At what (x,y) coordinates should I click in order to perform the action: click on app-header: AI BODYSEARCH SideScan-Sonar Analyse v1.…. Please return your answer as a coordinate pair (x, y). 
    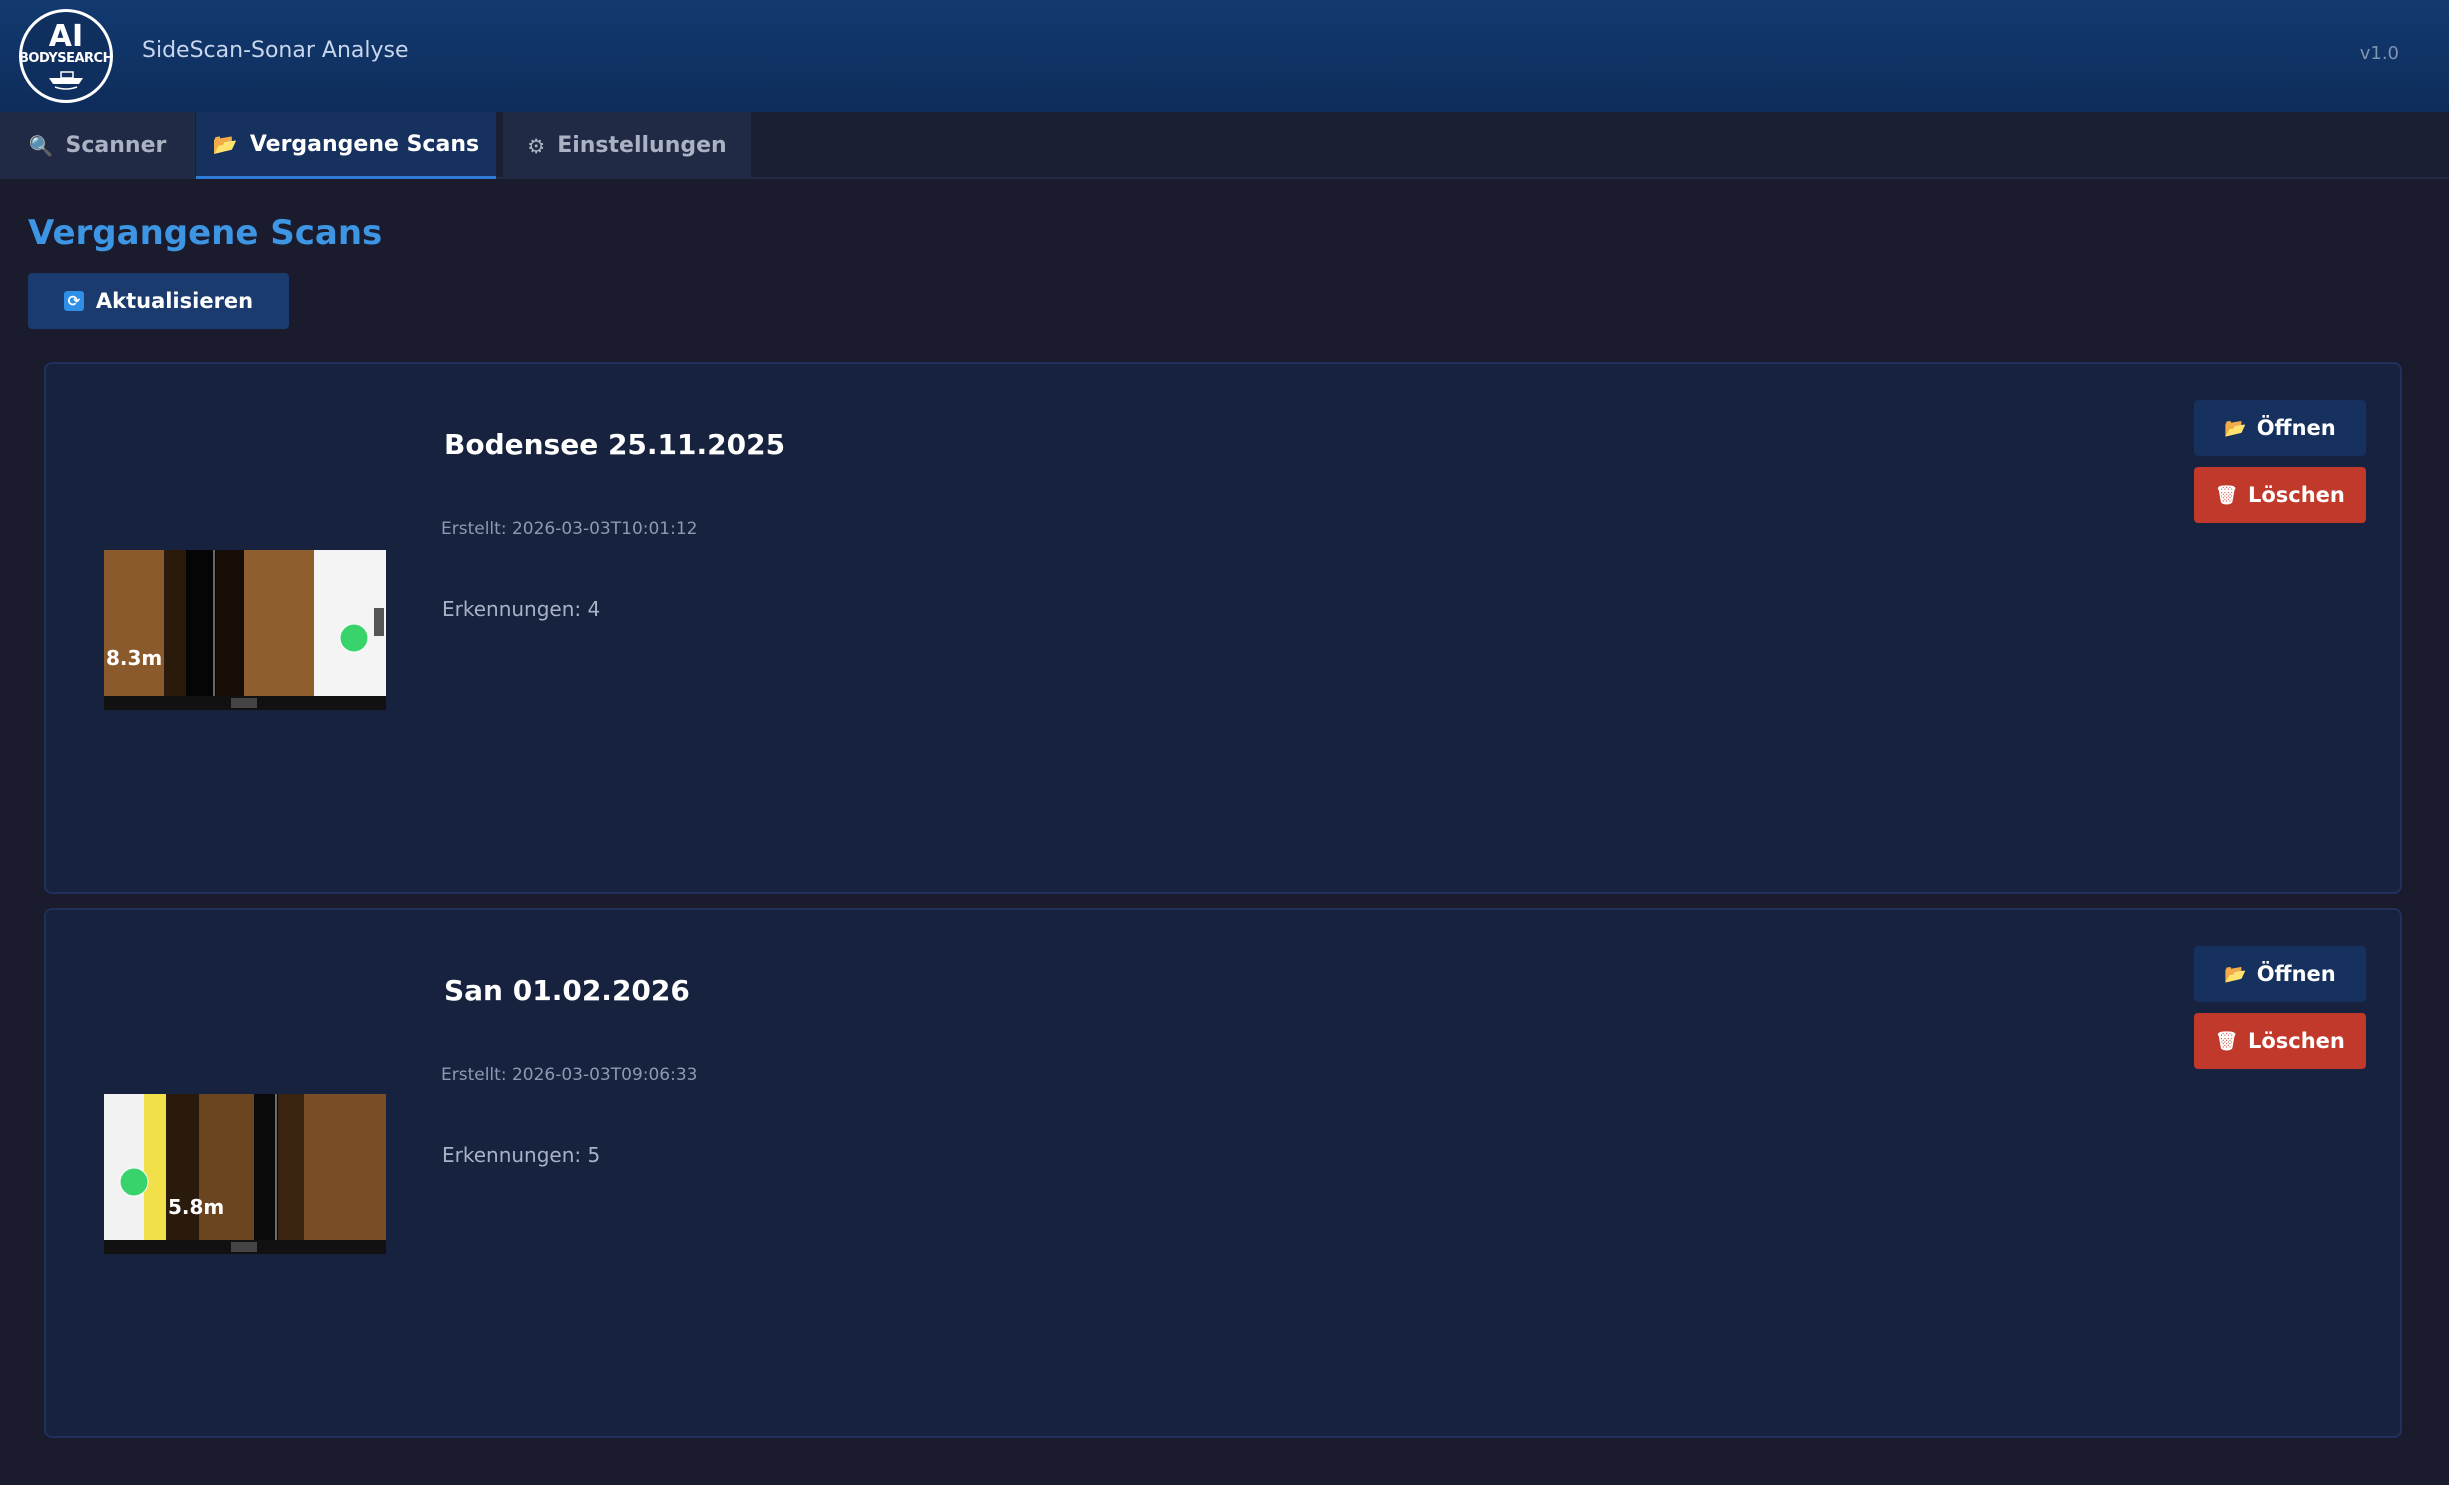
    Looking at the image, I should click on (1224, 56).